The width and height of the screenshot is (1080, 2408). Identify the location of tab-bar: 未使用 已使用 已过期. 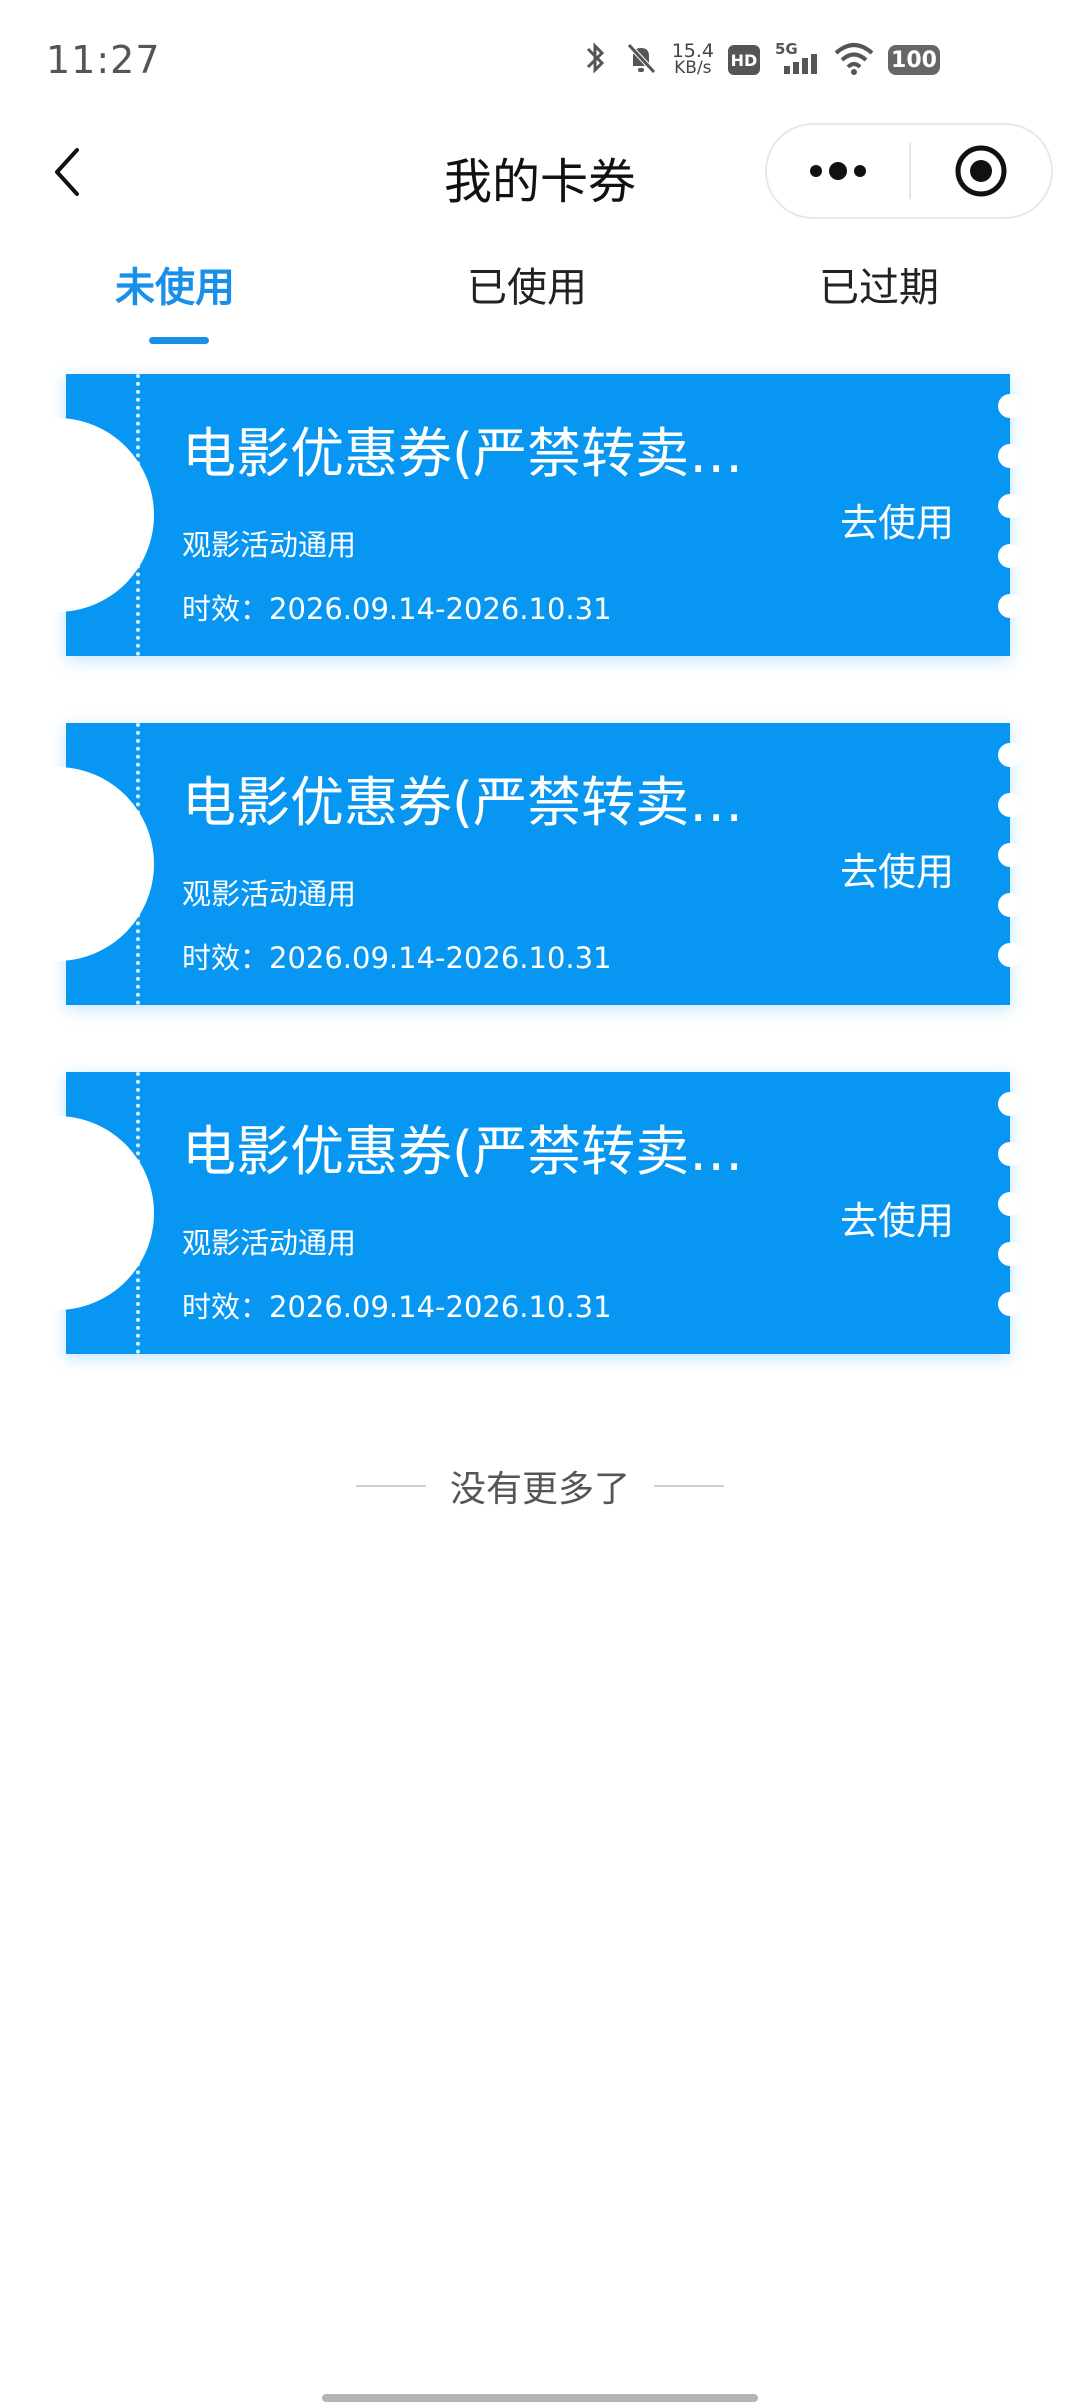
(540, 305).